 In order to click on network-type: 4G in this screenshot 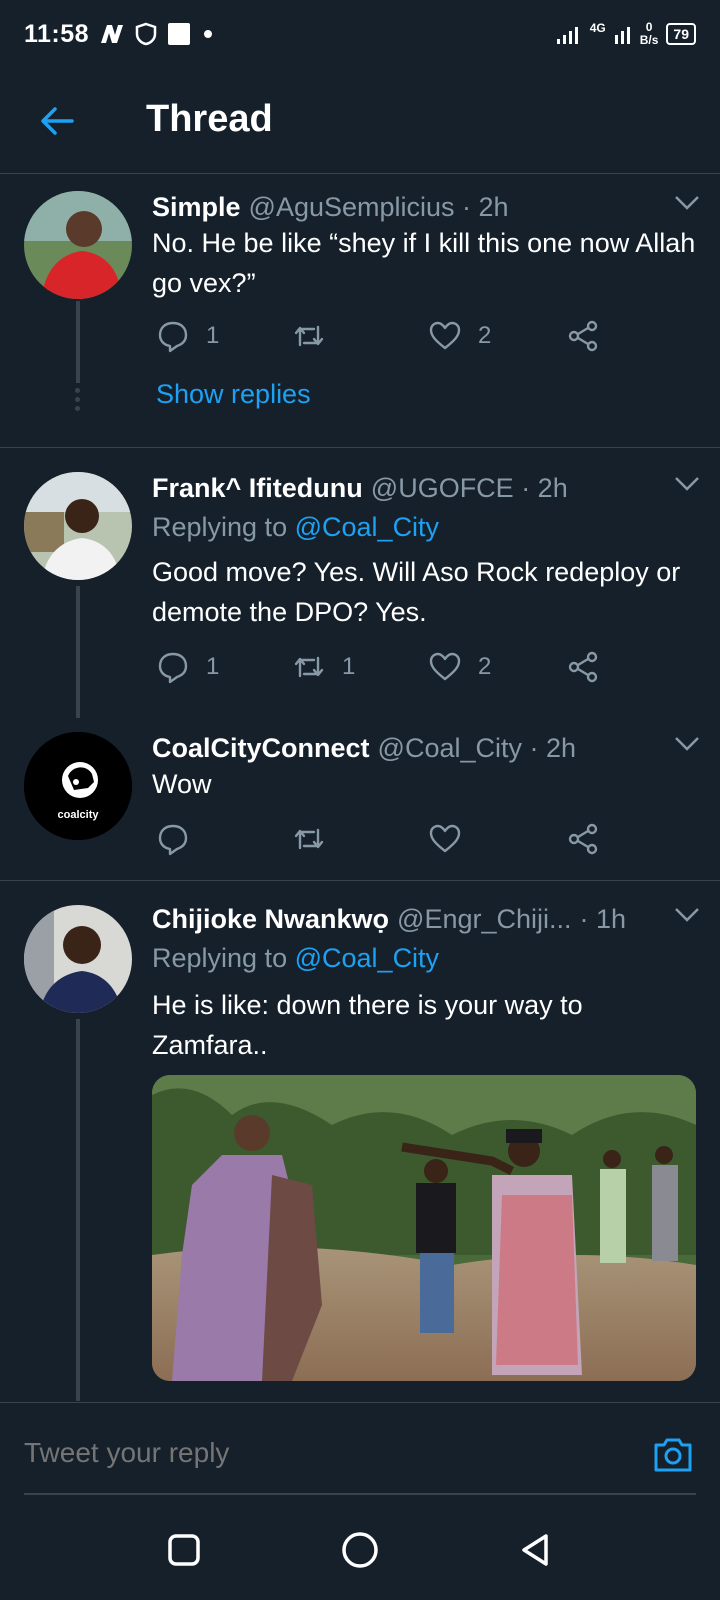, I will do `click(597, 28)`.